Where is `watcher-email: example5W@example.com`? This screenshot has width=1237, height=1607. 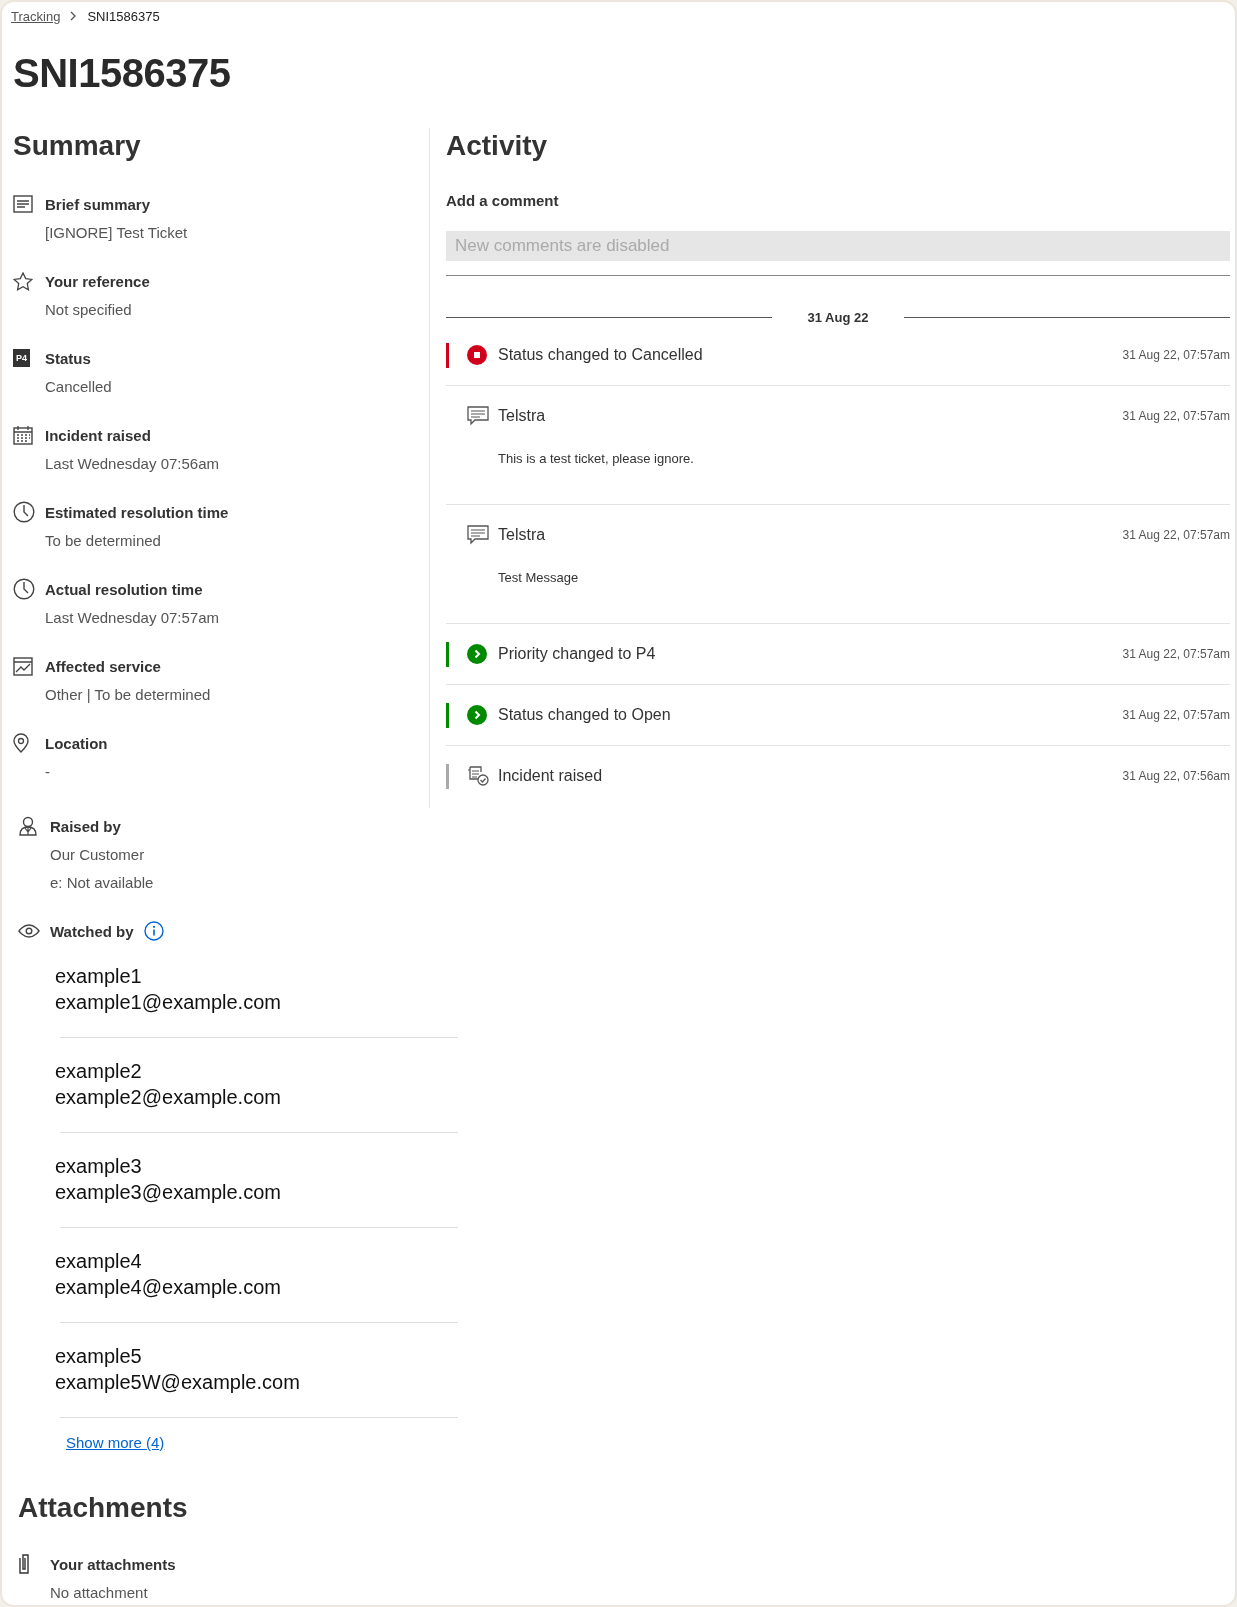
watcher-email: example5W@example.com is located at coordinates (178, 1382).